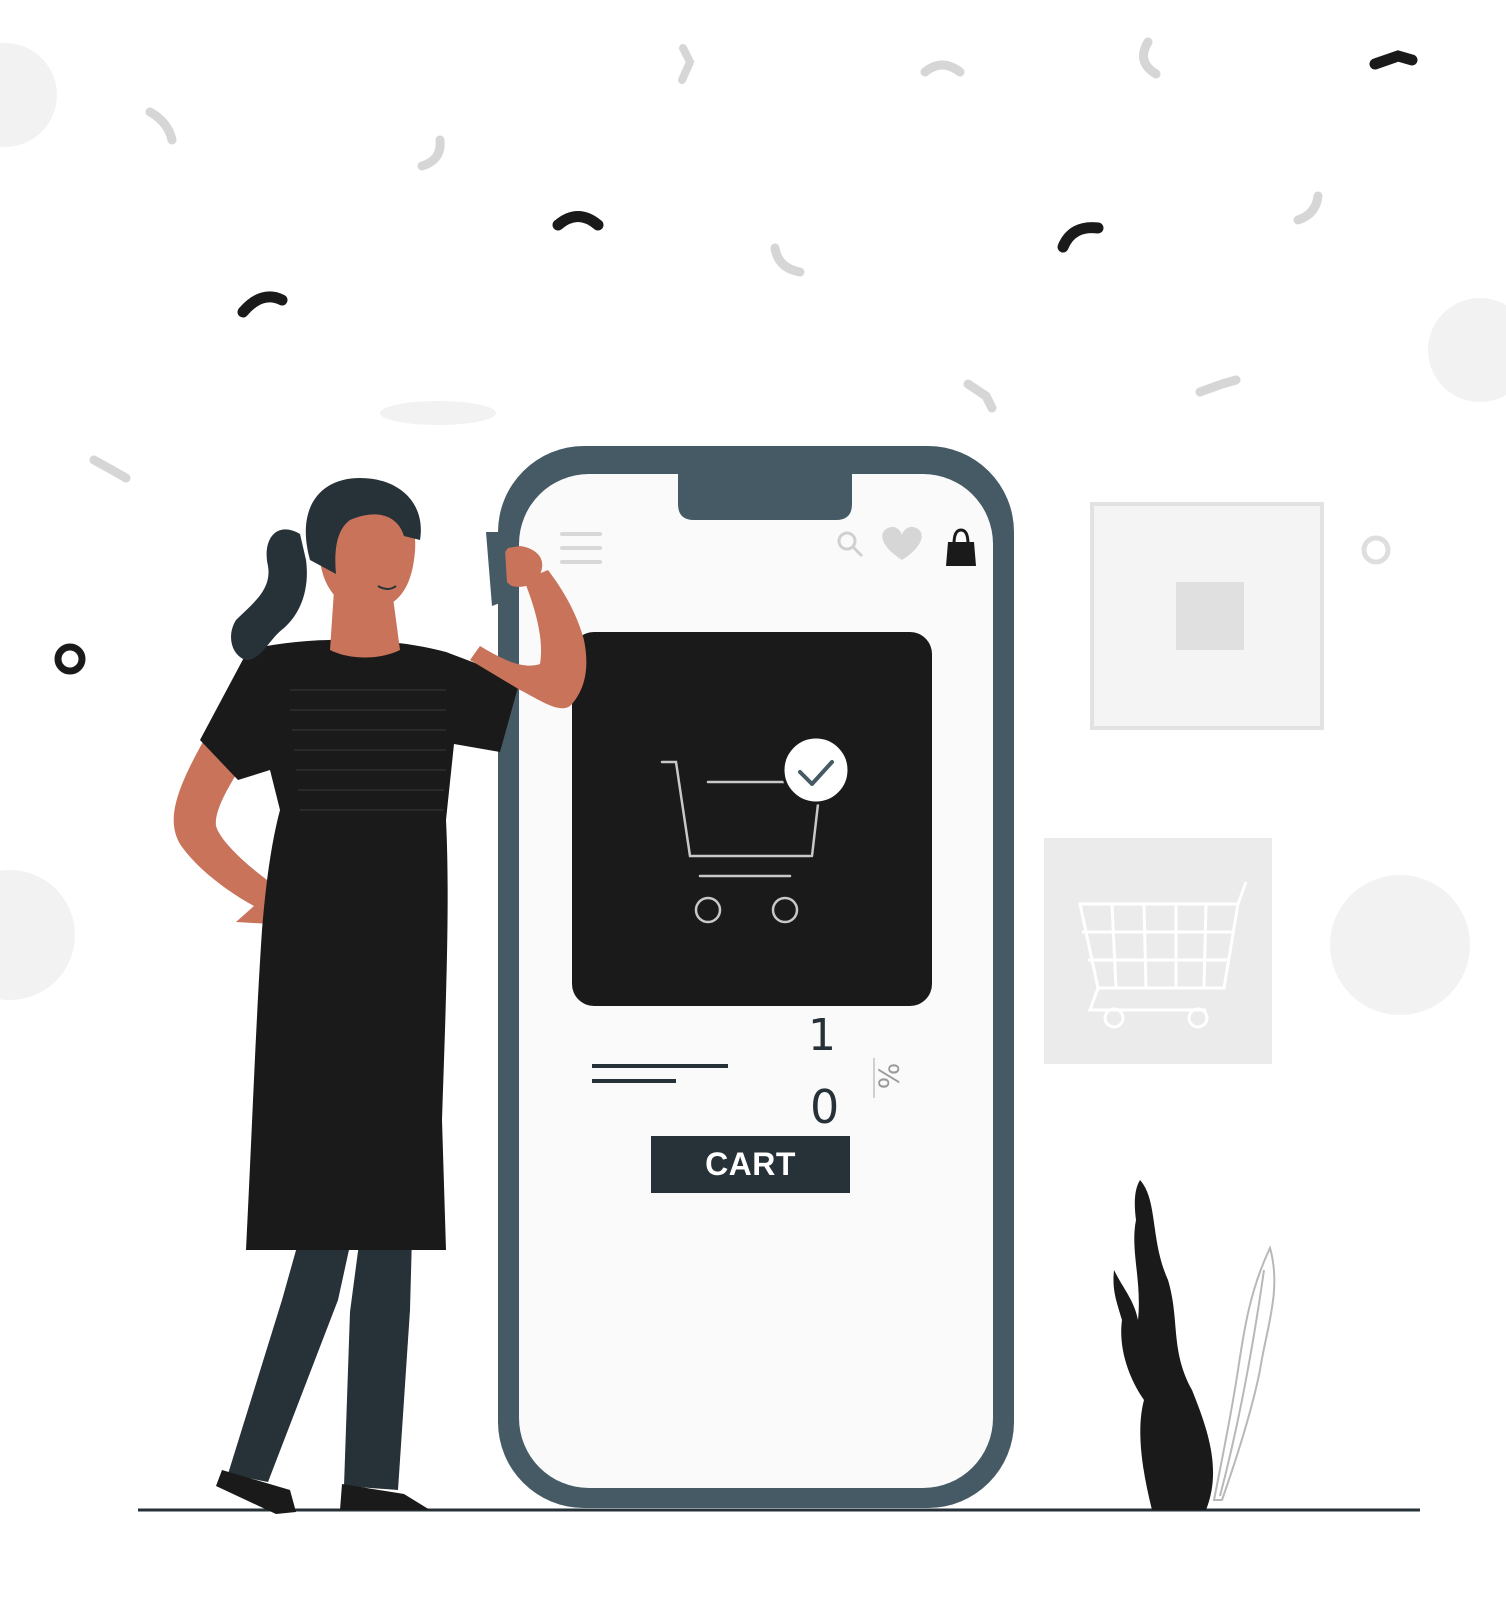 Image resolution: width=1506 pixels, height=1618 pixels. I want to click on cart-button: CART, so click(750, 1164).